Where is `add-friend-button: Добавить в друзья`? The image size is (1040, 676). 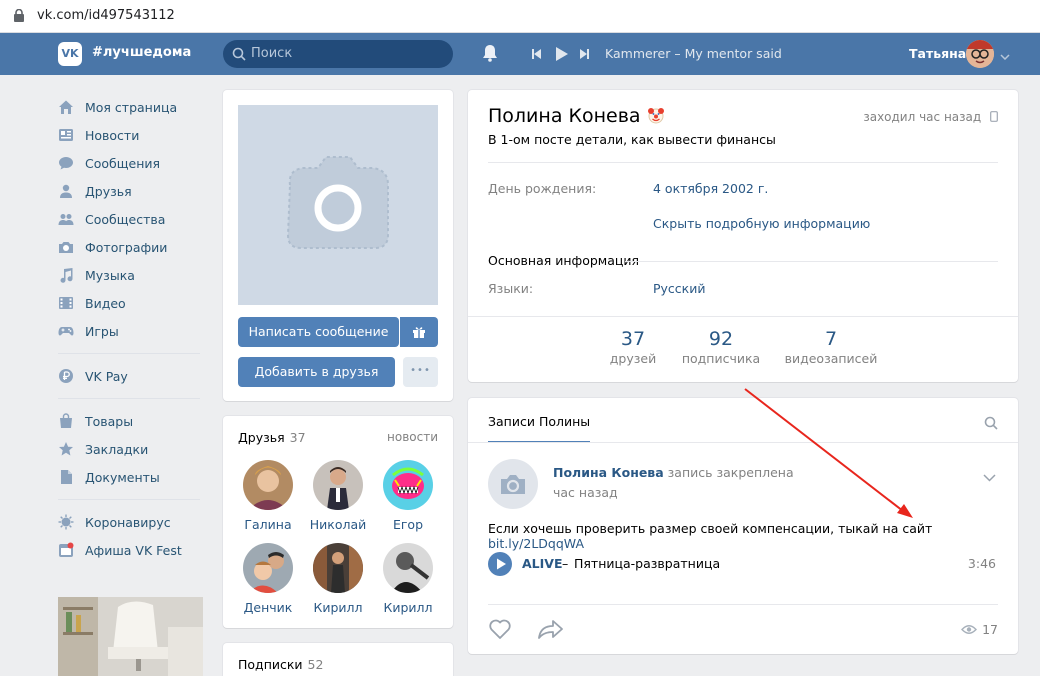 add-friend-button: Добавить в друзья is located at coordinates (316, 372).